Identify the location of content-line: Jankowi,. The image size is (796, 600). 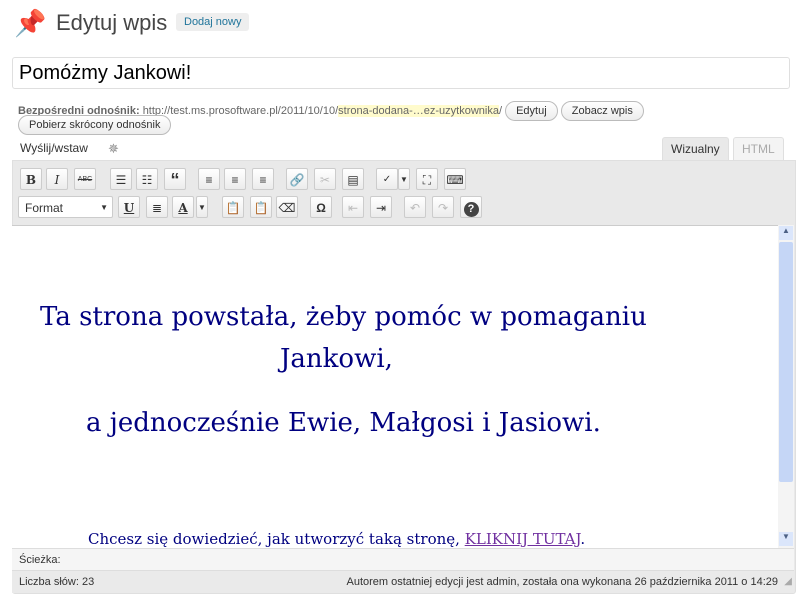
(336, 359).